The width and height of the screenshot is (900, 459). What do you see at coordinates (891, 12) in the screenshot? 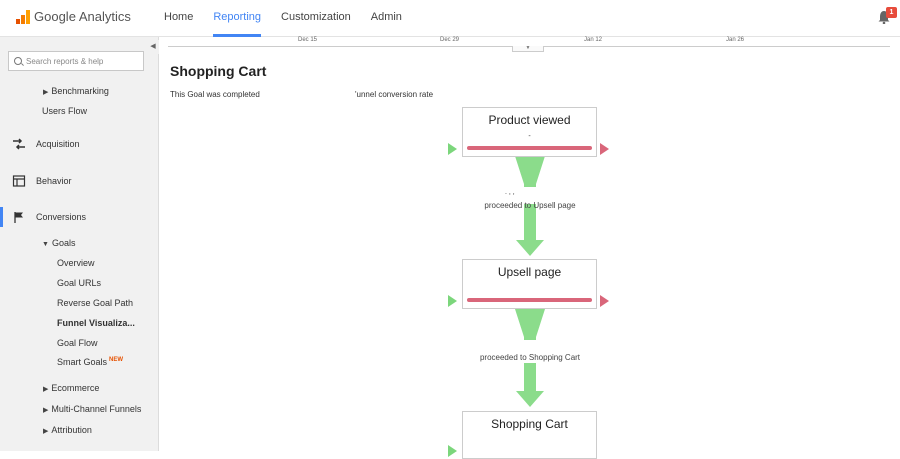
I see `notification-badge: 1` at bounding box center [891, 12].